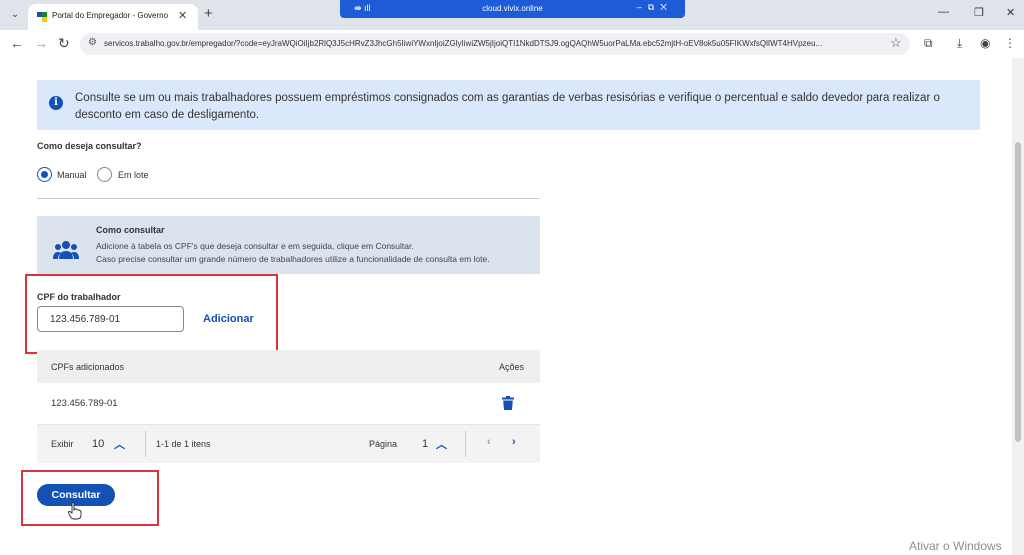 The height and width of the screenshot is (555, 1024). I want to click on table-row: 123.456.789-01, so click(288, 404).